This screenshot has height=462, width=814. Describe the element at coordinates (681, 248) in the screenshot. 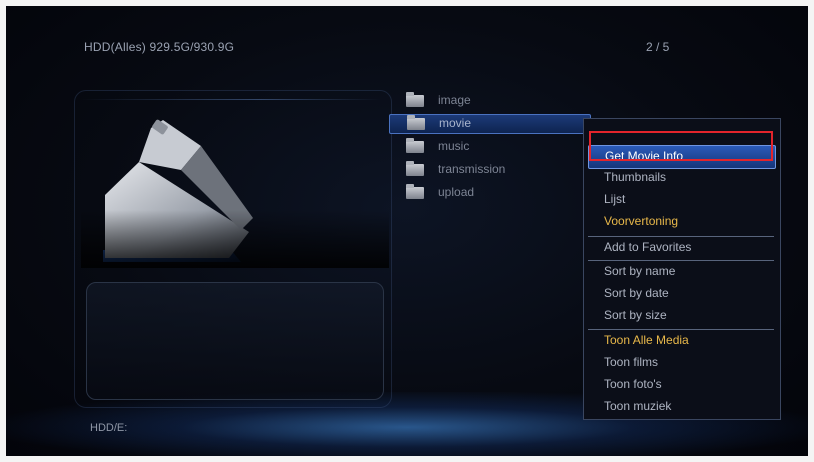

I see `menu-item-add-to-favorites: Add to Favorites` at that location.